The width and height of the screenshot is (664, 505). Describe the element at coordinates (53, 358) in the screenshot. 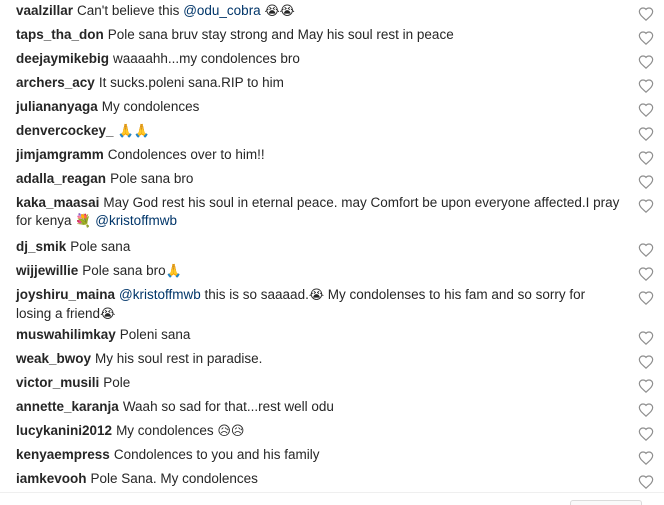

I see `comment-username: weak_bwoy` at that location.